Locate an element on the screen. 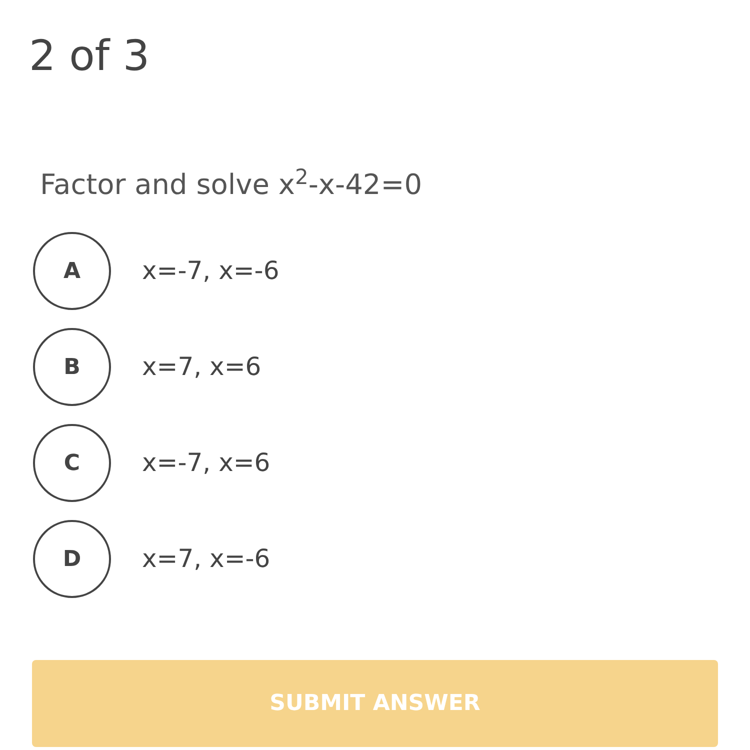 The image size is (750, 750). option-letter-button: B is located at coordinates (72, 367).